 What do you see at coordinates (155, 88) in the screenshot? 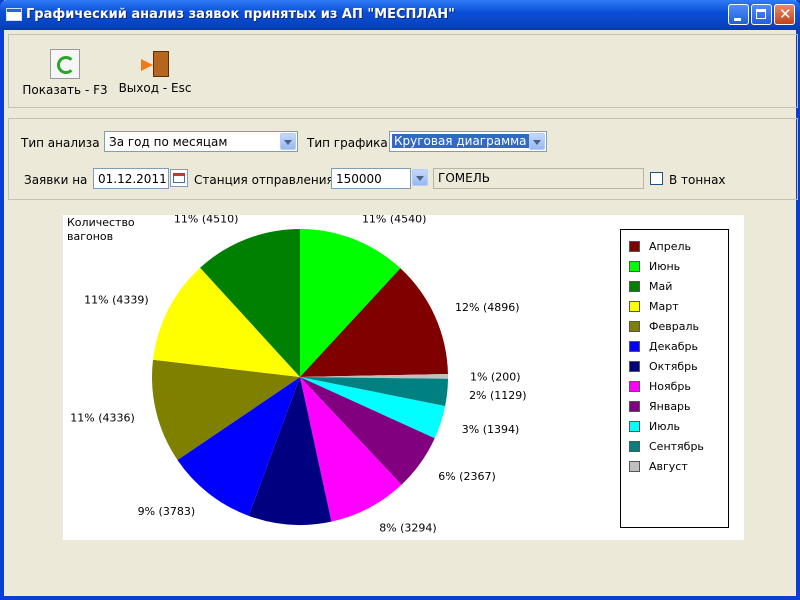
I see `exit-button-label: Выход - Esc` at bounding box center [155, 88].